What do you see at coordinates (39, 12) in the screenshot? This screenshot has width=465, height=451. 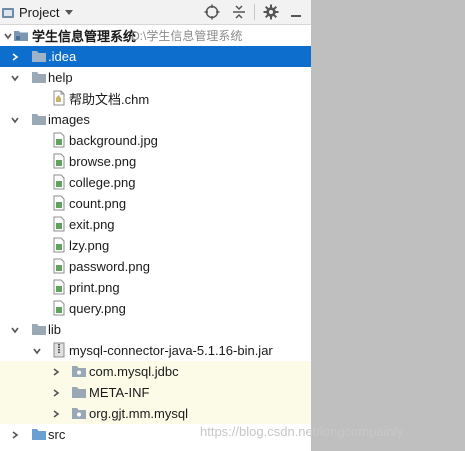 I see `project-view-label: Project` at bounding box center [39, 12].